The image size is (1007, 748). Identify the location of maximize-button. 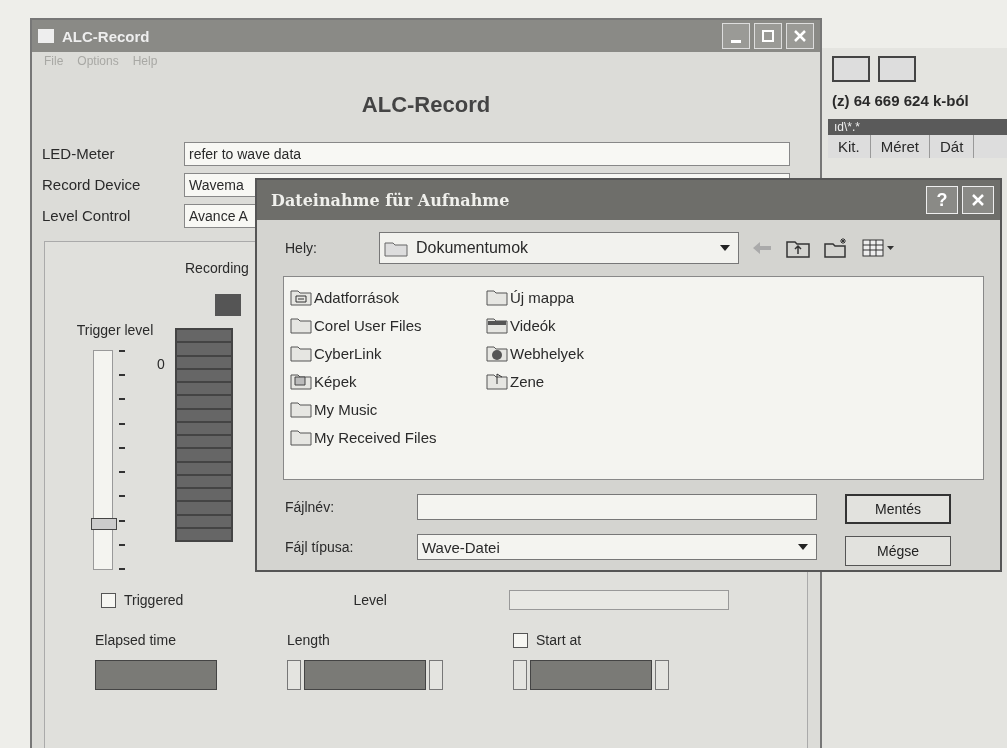
(768, 36).